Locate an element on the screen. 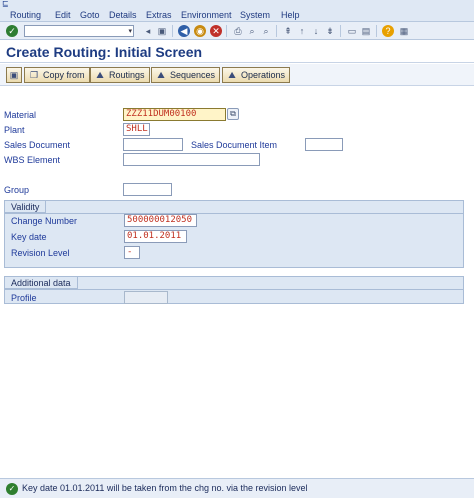 This screenshot has height=498, width=474. profile-input is located at coordinates (146, 297).